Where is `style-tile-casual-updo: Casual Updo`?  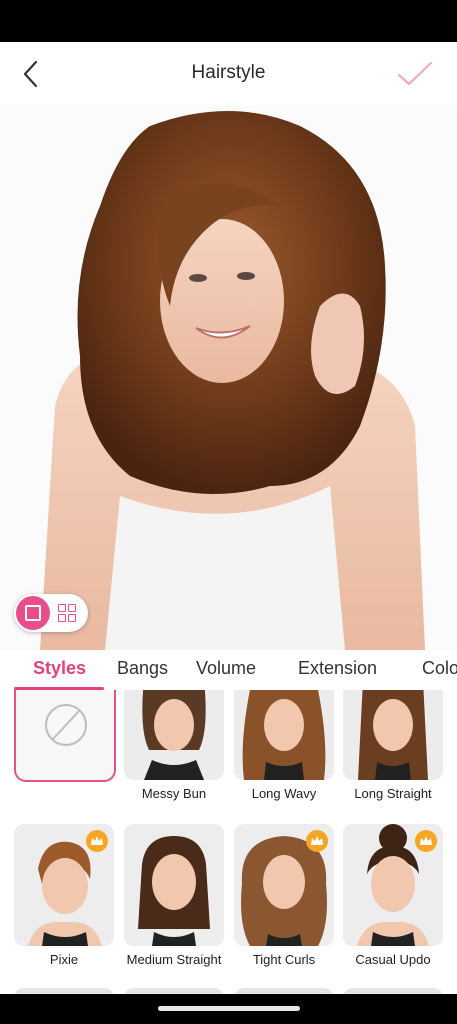
style-tile-casual-updo: Casual Updo is located at coordinates (393, 895).